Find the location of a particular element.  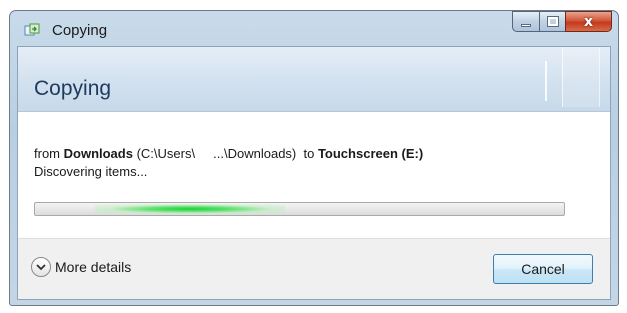

close-button: x is located at coordinates (588, 21).